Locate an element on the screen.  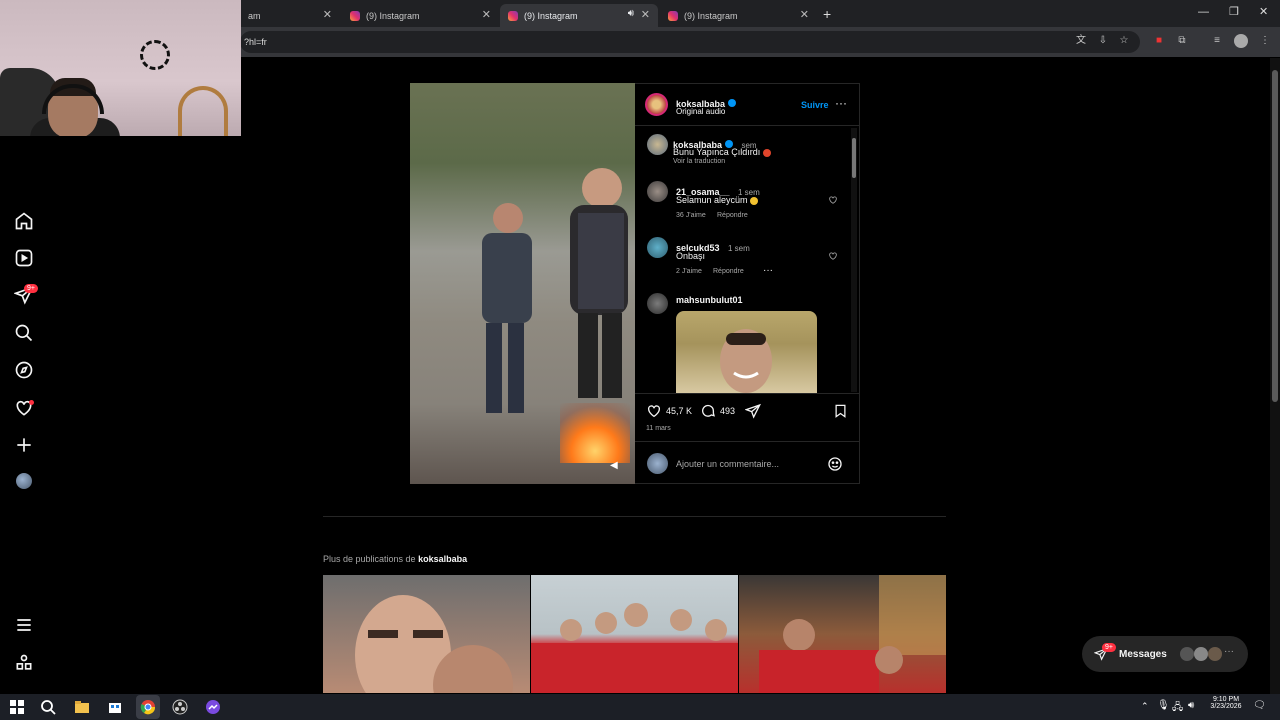
browser-menu-icon: ⋮ is located at coordinates (1265, 41).